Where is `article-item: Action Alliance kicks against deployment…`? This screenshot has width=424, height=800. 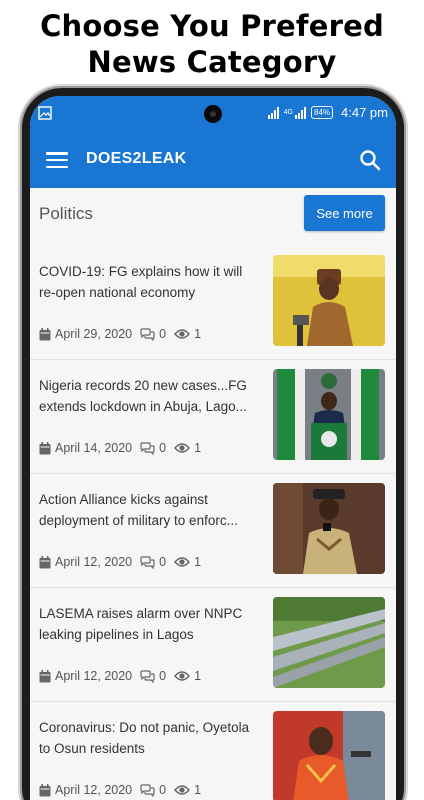
article-item: Action Alliance kicks against deployment… is located at coordinates (213, 531).